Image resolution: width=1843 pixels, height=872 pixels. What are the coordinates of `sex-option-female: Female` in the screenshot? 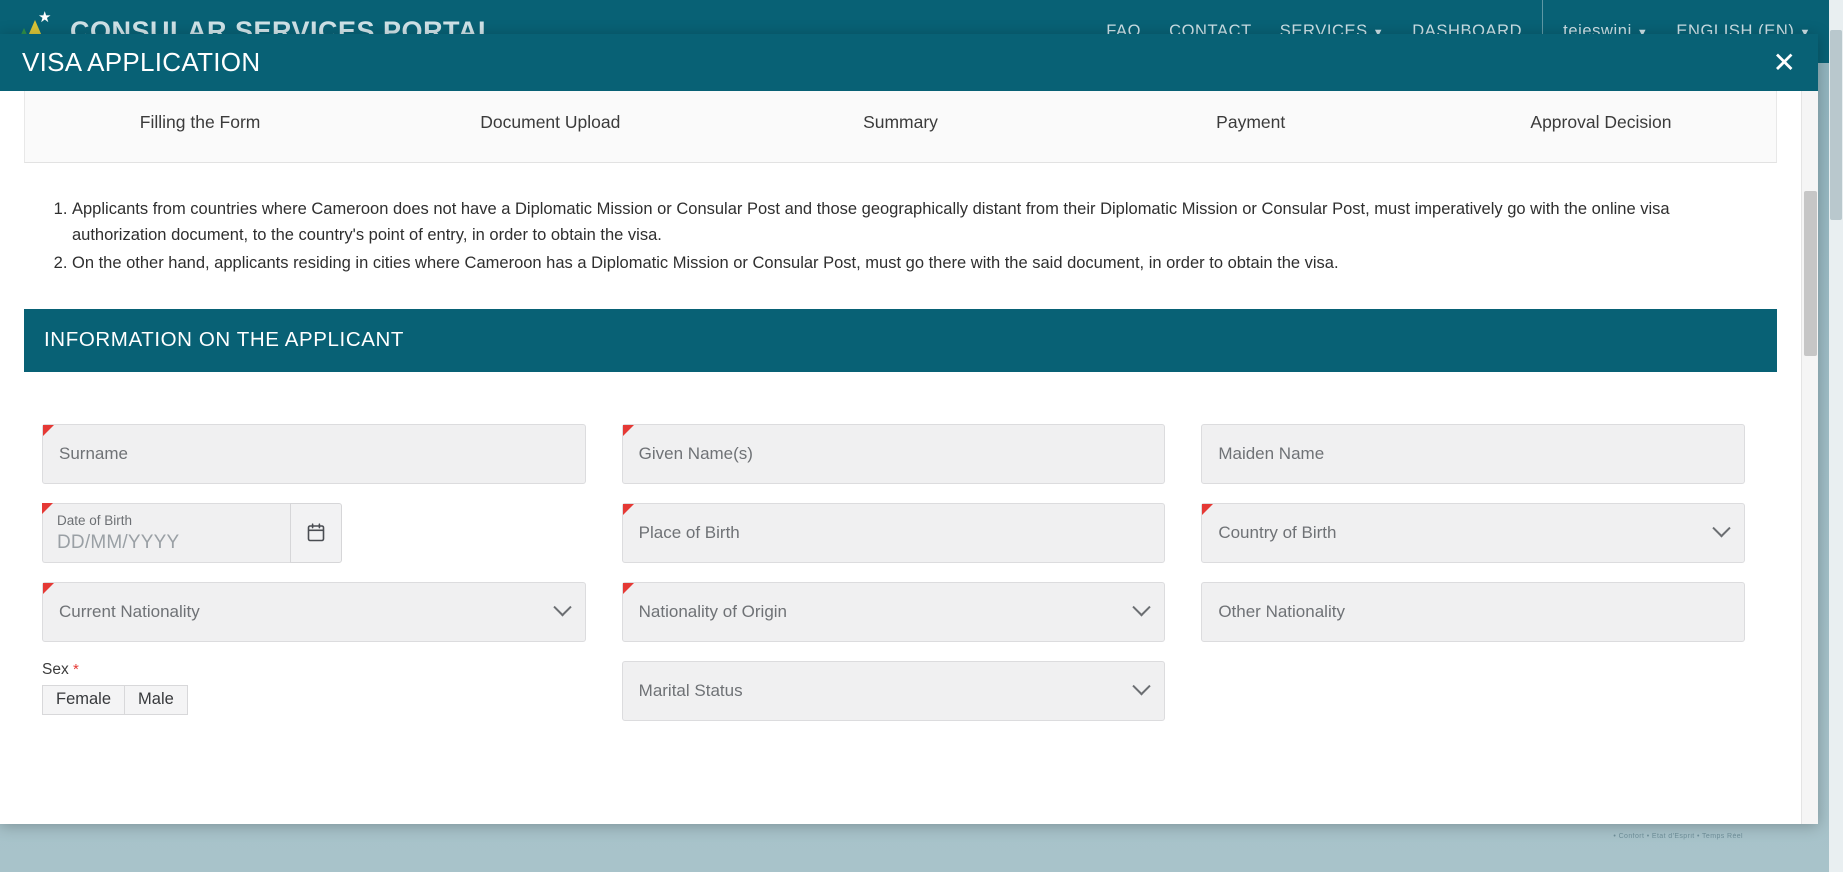 It's located at (84, 699).